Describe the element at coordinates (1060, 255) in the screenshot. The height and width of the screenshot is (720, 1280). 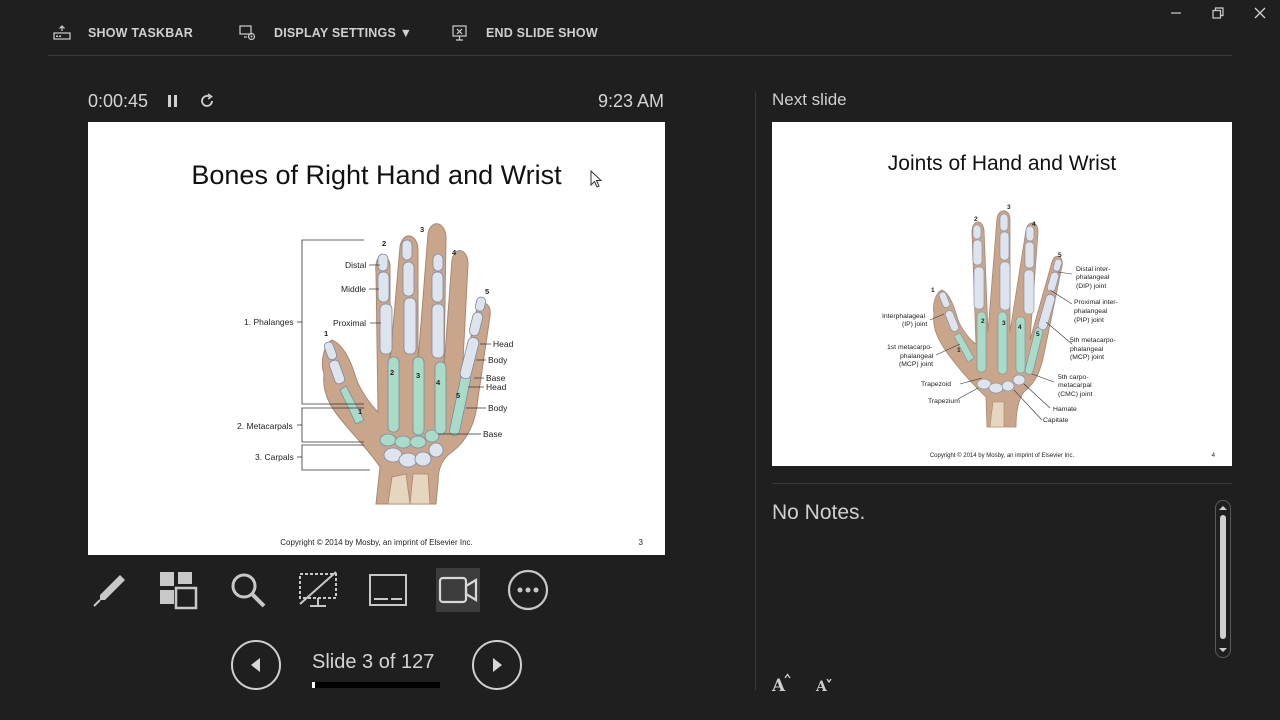
I see `next-digit-number-5: 5` at that location.